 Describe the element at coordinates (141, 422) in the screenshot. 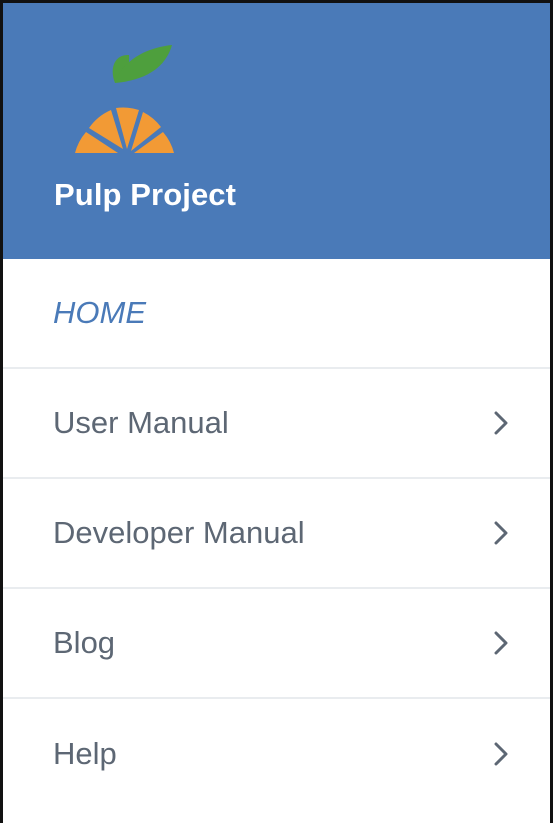

I see `nav-label-user-manual: User Manual` at that location.